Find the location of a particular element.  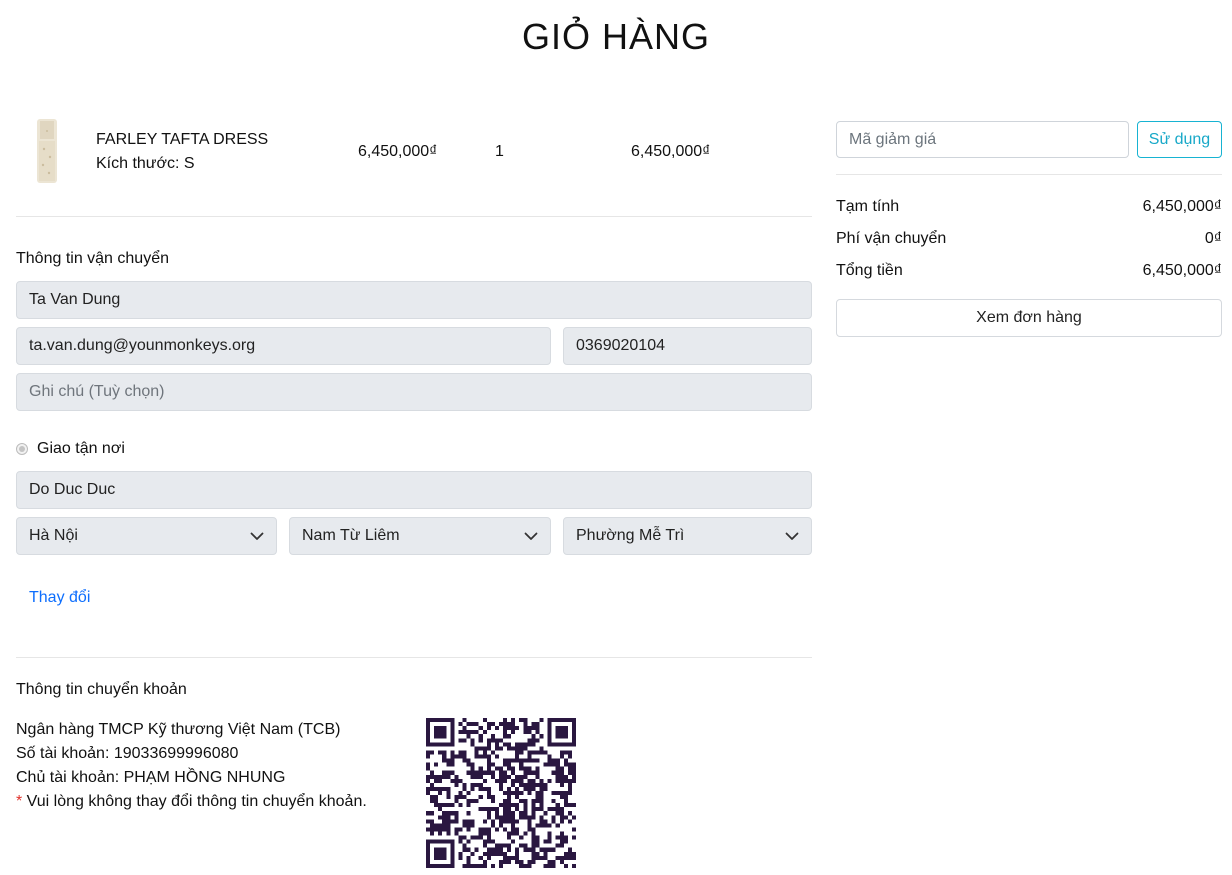

apply-coupon-button: Sử dụng is located at coordinates (1179, 139).